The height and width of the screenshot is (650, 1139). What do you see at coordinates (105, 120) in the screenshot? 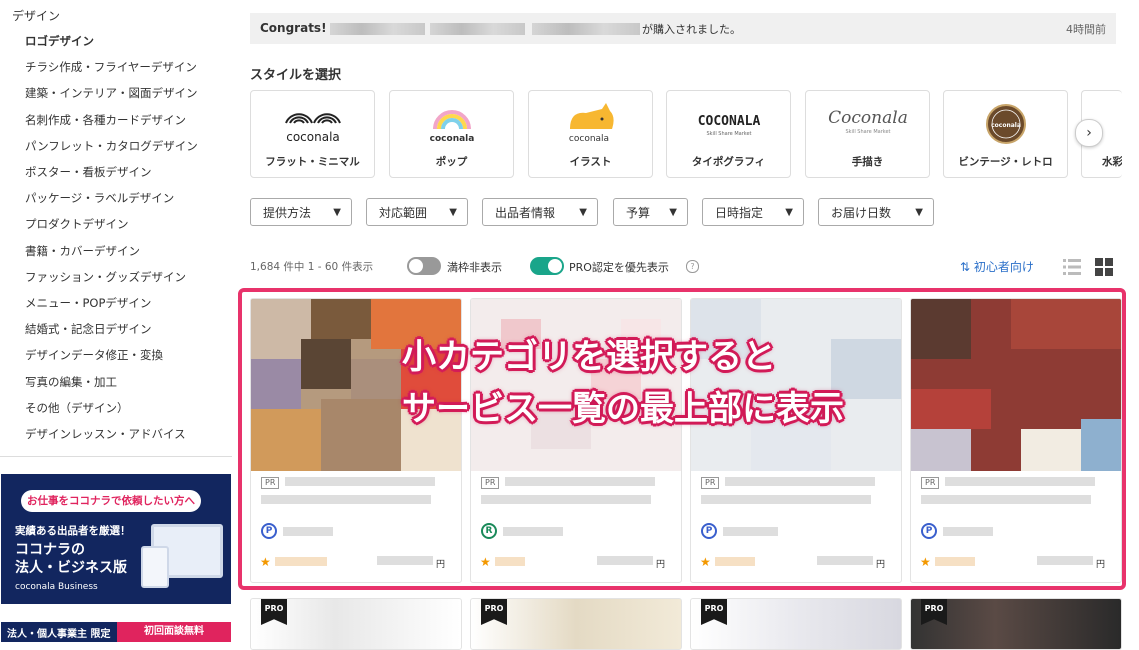
I see `sidebar-item: 名刺作成・各種カードデザイン` at bounding box center [105, 120].